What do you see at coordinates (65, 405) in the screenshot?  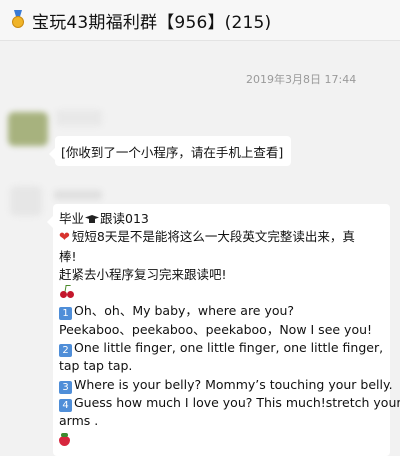 I see `keycap-four-icon: 4` at bounding box center [65, 405].